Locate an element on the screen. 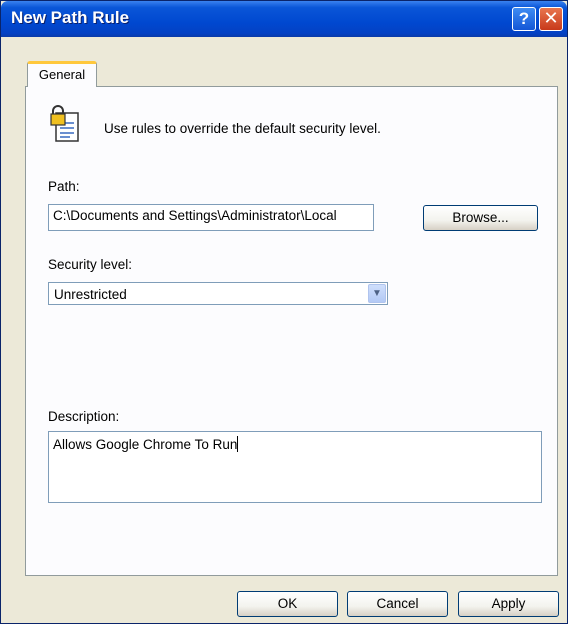 This screenshot has height=626, width=570. close-button: ✕ is located at coordinates (551, 19).